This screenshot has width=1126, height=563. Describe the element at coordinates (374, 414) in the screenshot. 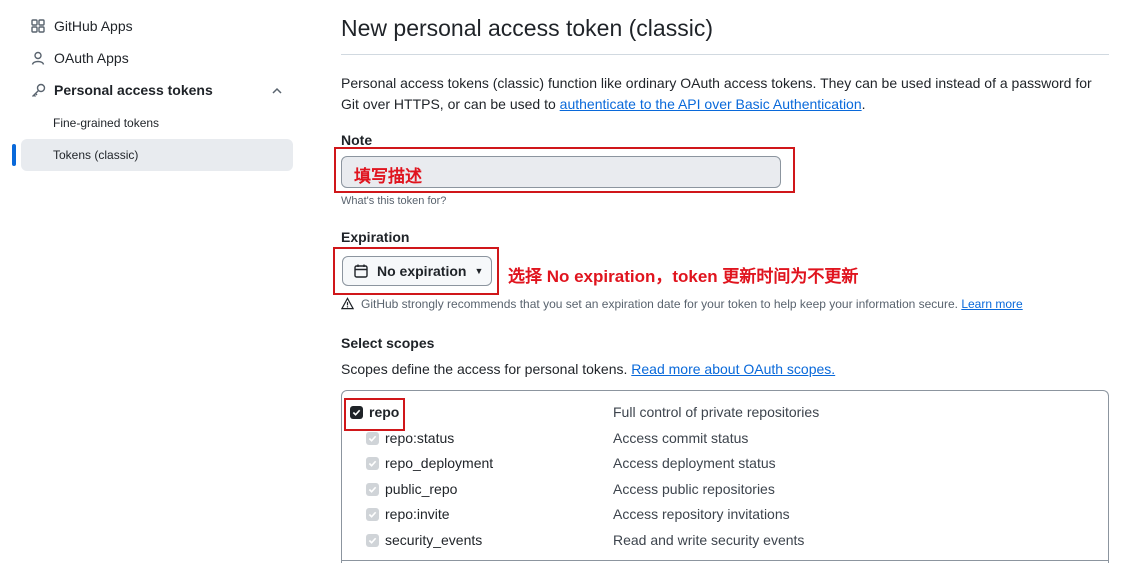

I see `annotation-box-repo` at that location.